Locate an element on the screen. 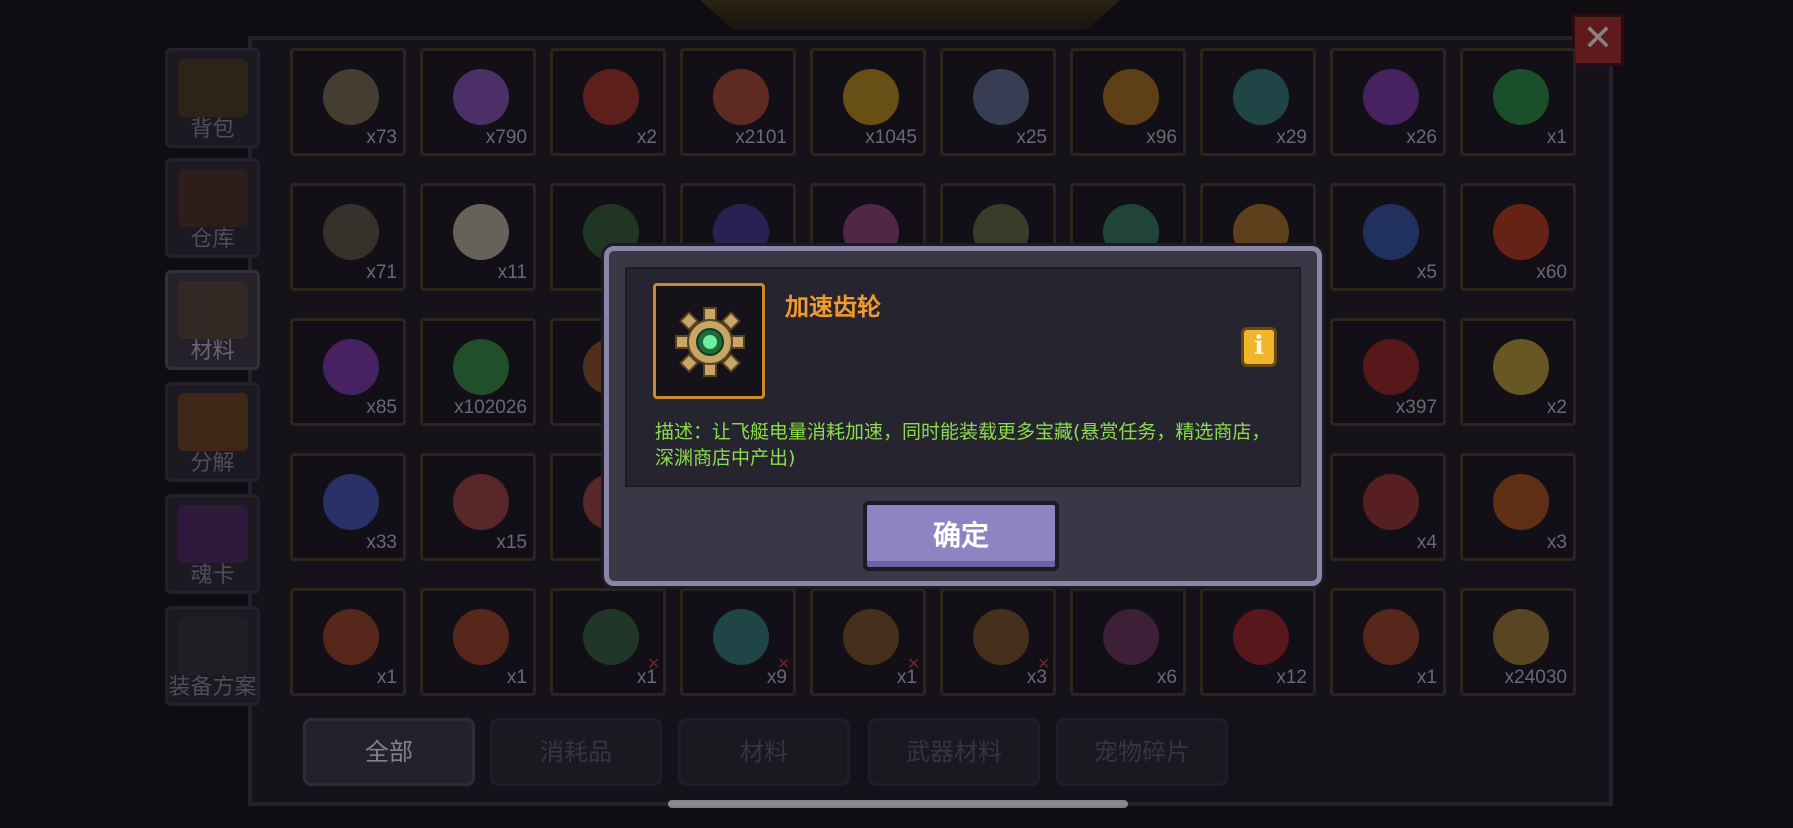  item-icon-frame is located at coordinates (709, 341).